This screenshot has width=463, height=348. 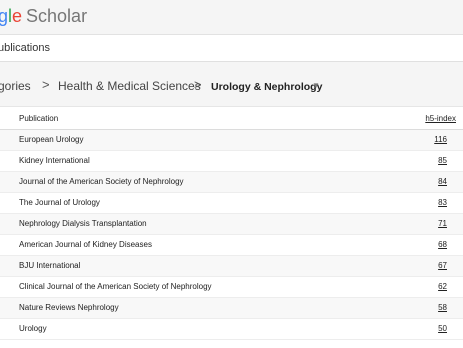 What do you see at coordinates (85, 244) in the screenshot?
I see `publication-name: American Journal of Kidney Diseases` at bounding box center [85, 244].